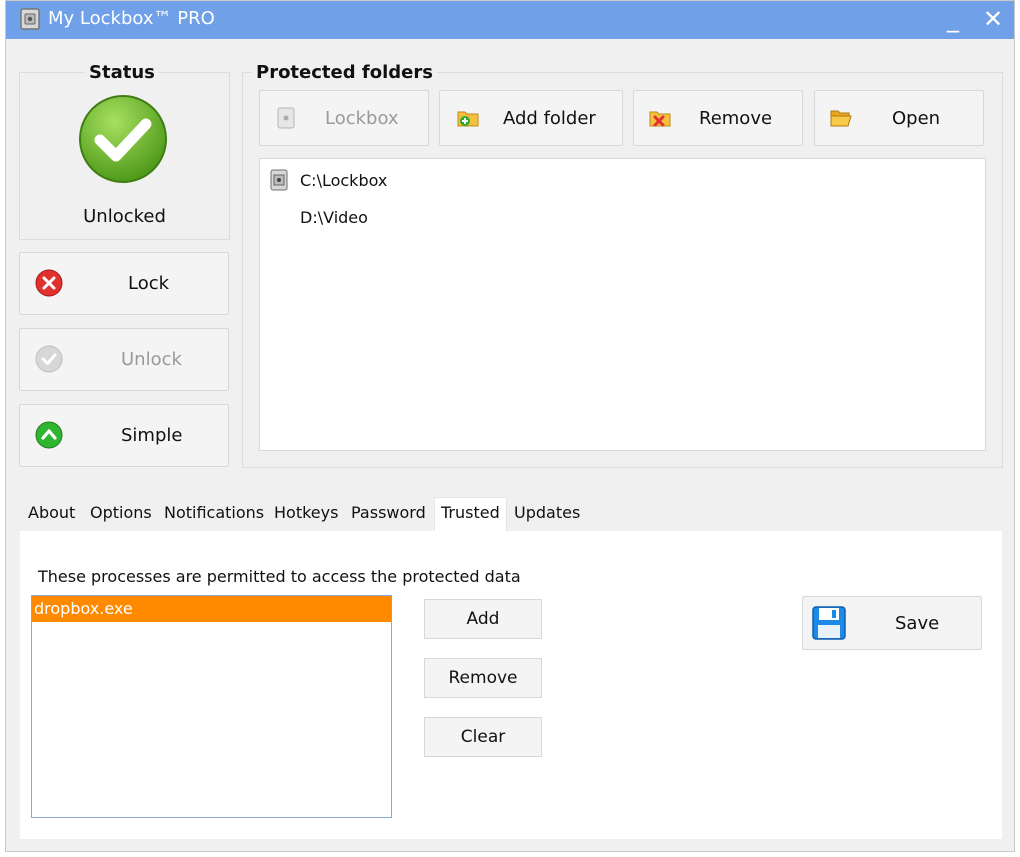  I want to click on remove-folder-button-label: Remove, so click(736, 118).